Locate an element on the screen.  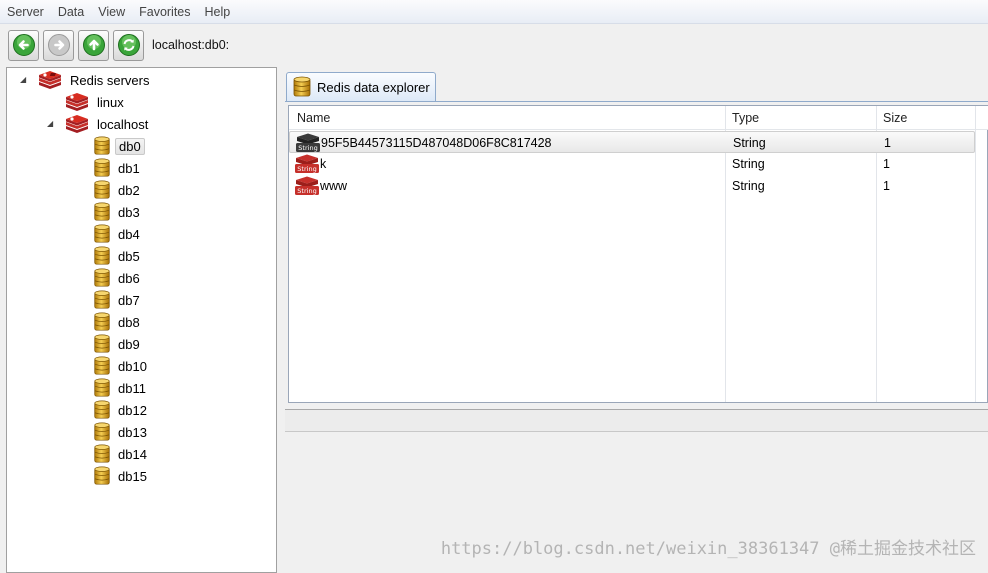
tree-node-db14: db14 is located at coordinates (121, 454).